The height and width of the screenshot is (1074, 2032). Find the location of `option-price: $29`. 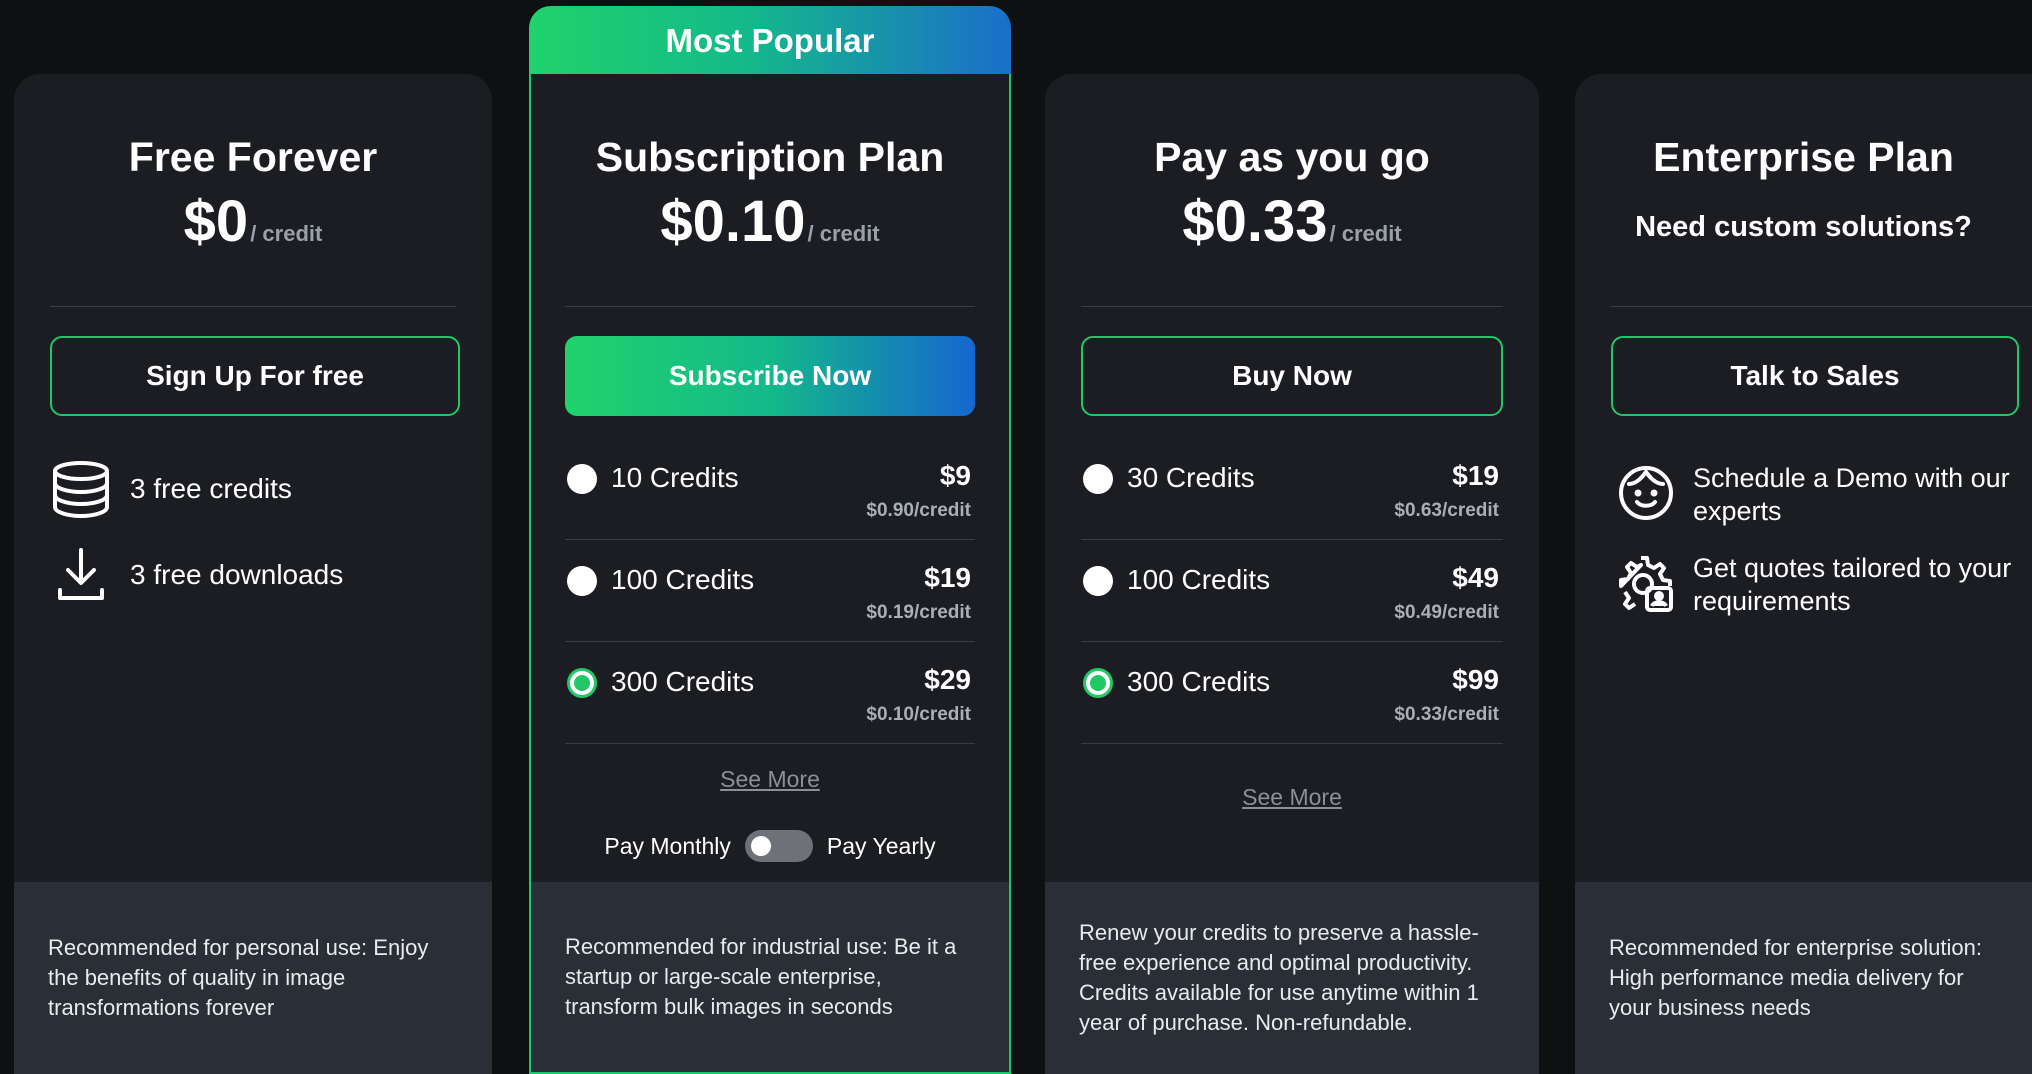

option-price: $29 is located at coordinates (947, 679).